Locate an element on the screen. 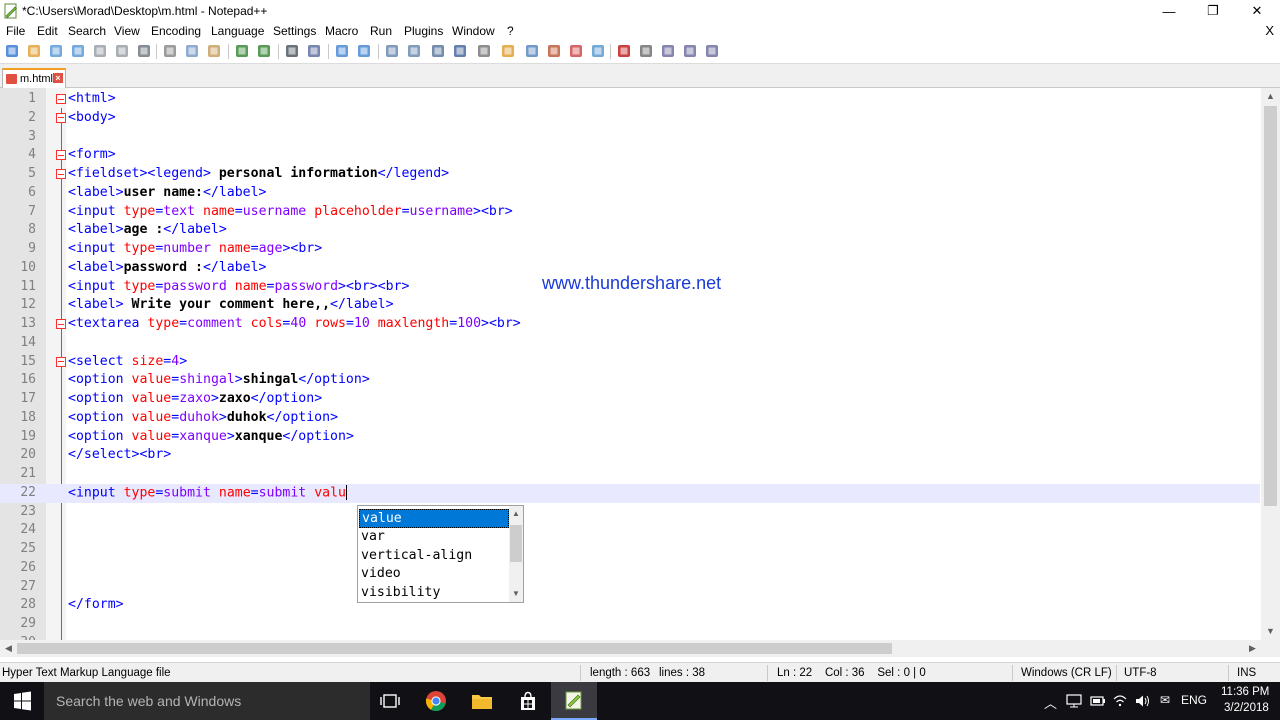 The width and height of the screenshot is (1280, 720). record-macro-icon is located at coordinates (624, 51).